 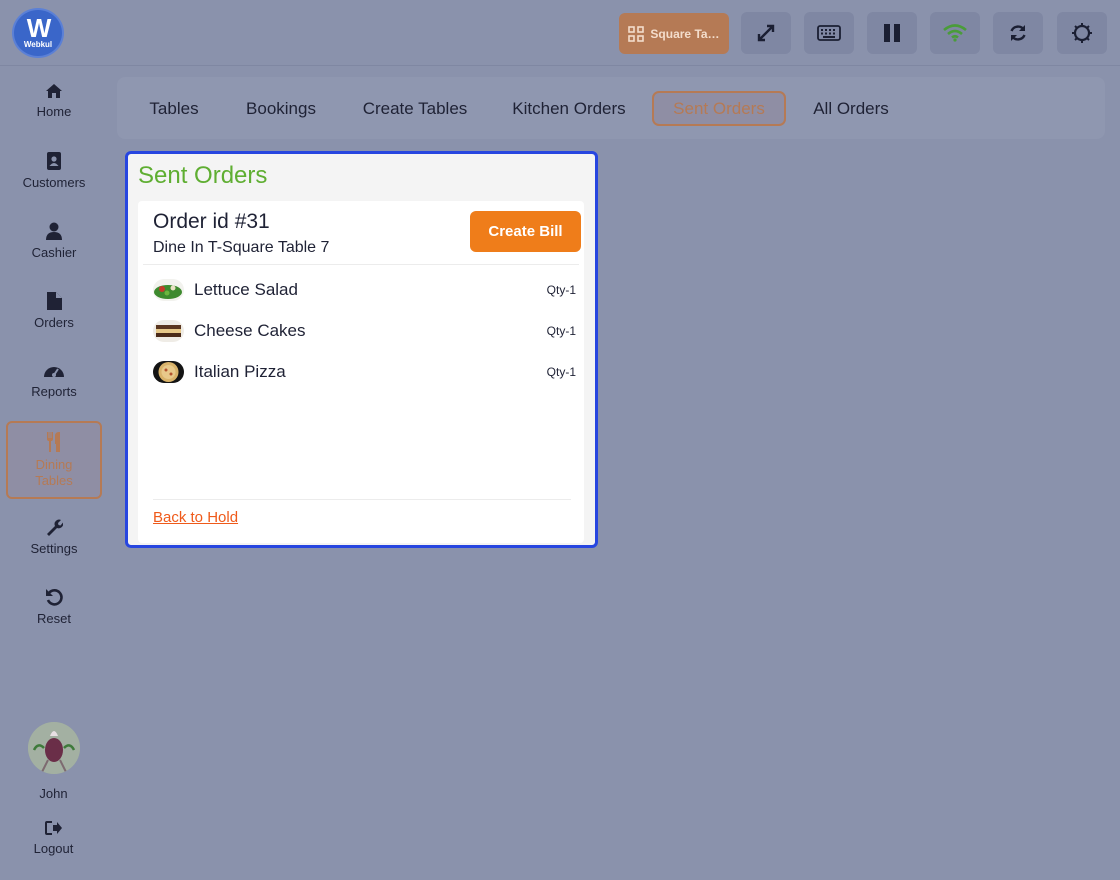 I want to click on sidebar-item-label: Dining Tables, so click(x=54, y=472).